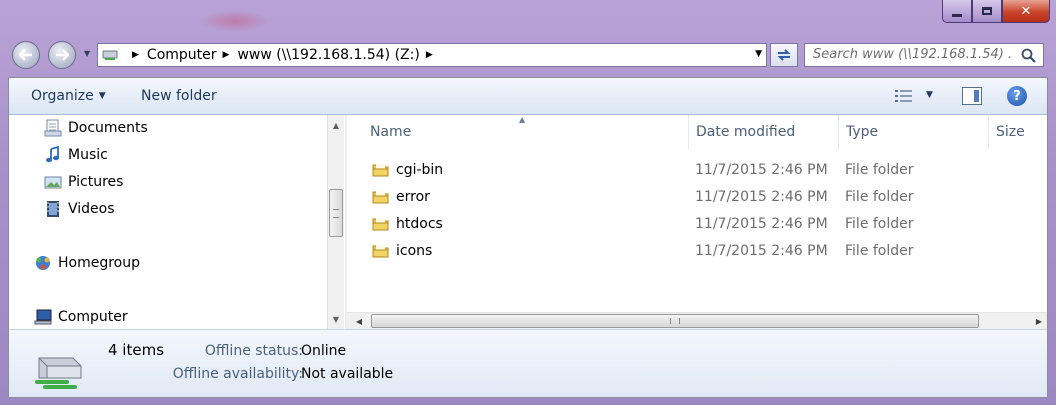 Image resolution: width=1056 pixels, height=405 pixels. What do you see at coordinates (26, 55) in the screenshot?
I see `back-button` at bounding box center [26, 55].